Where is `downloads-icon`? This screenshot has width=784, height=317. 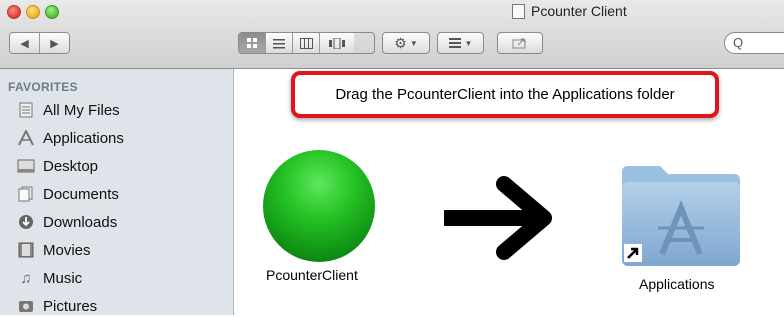 downloads-icon is located at coordinates (26, 222).